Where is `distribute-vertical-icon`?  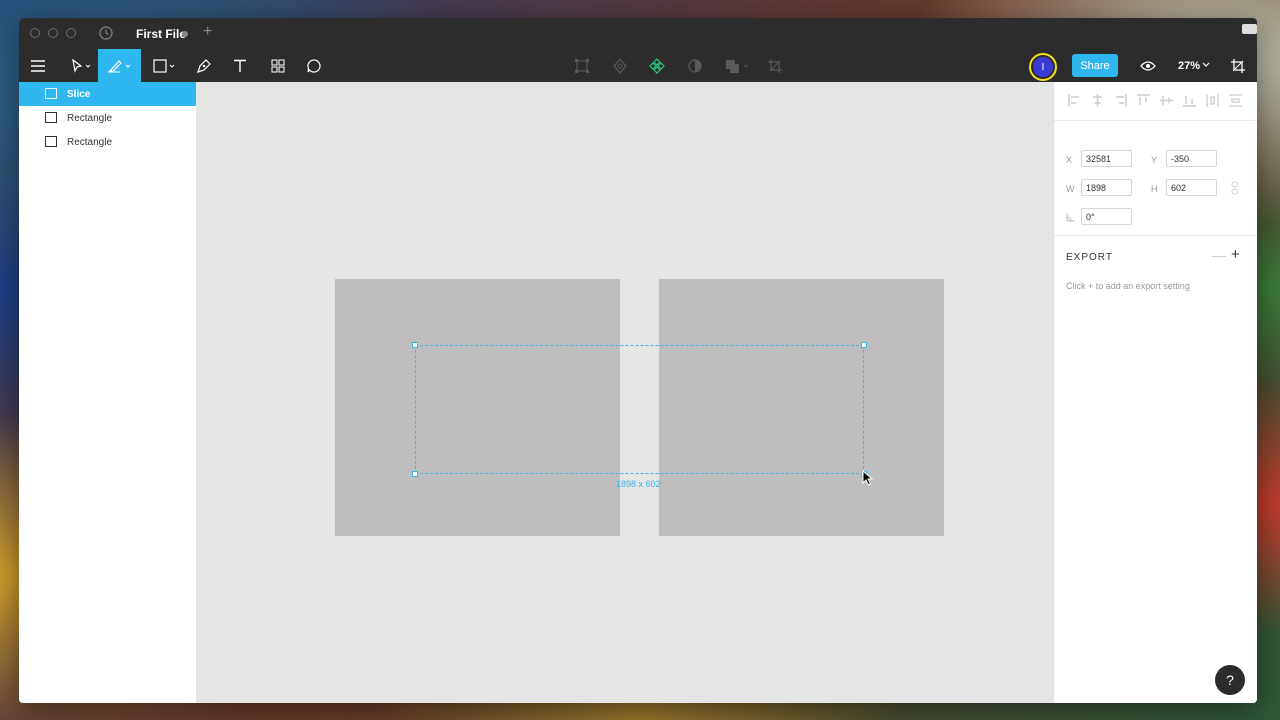
distribute-vertical-icon is located at coordinates (1235, 100).